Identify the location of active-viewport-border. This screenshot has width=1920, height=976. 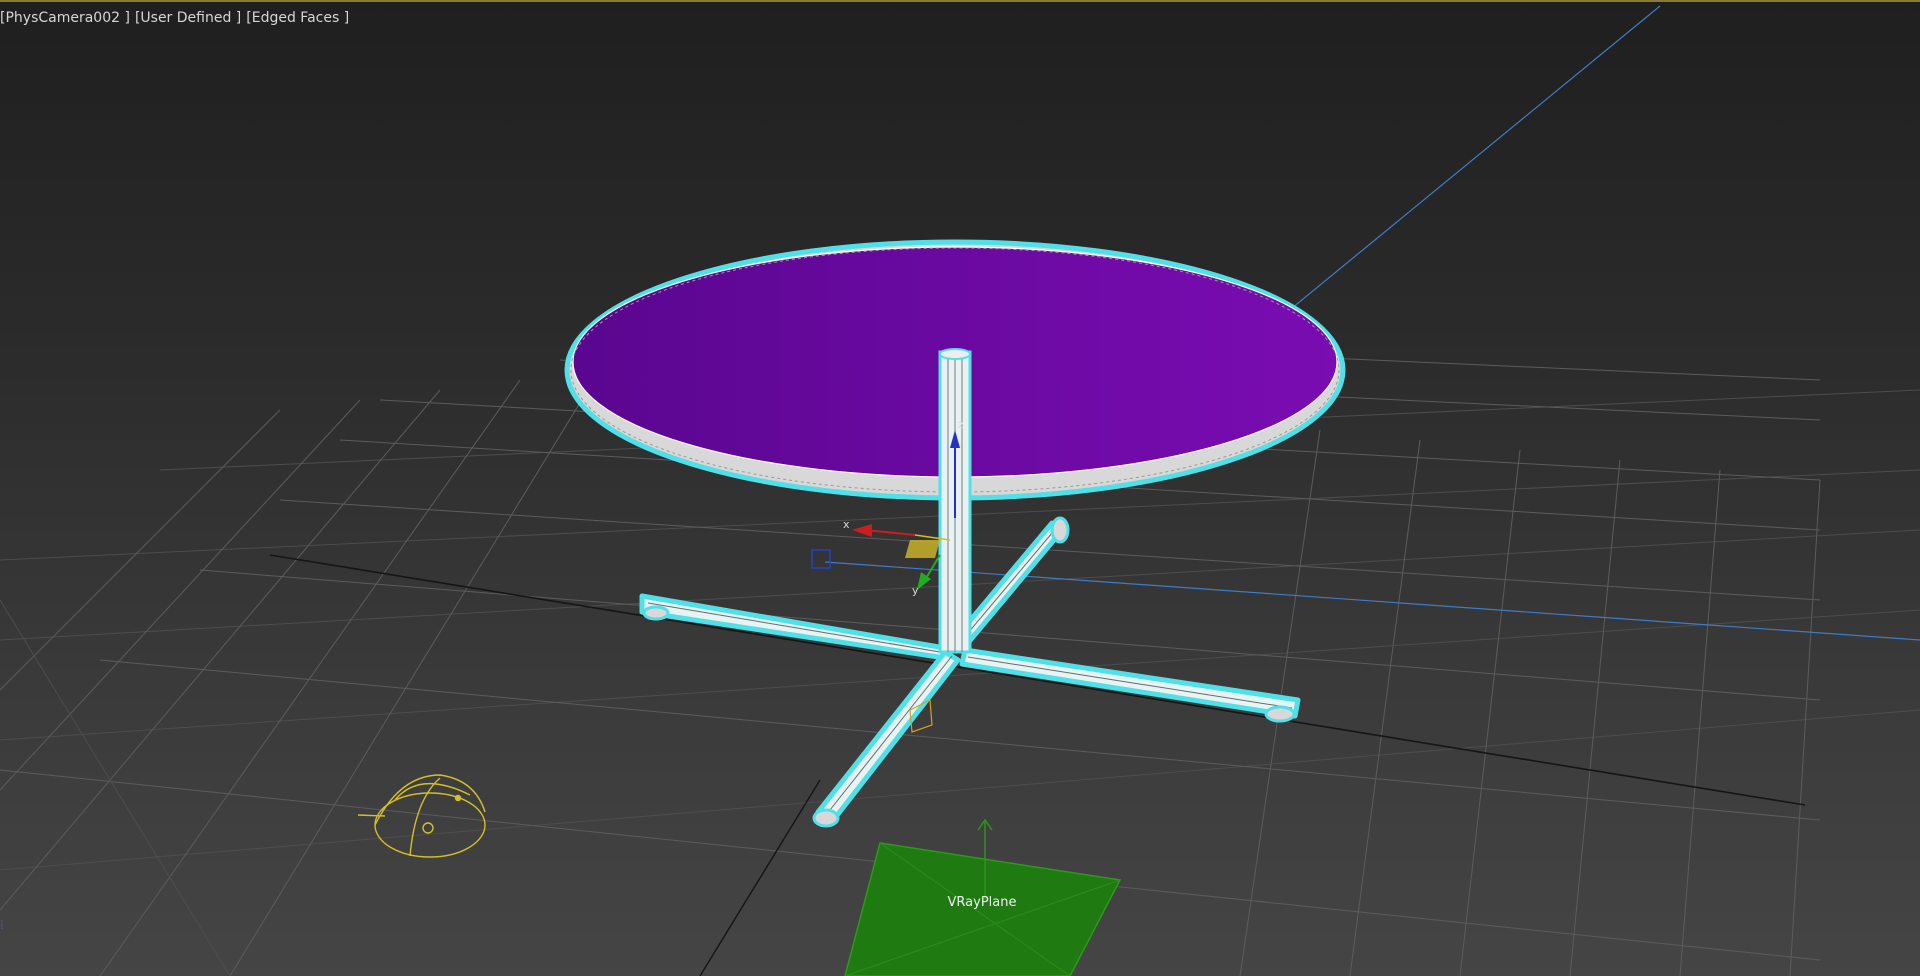
(960, 1).